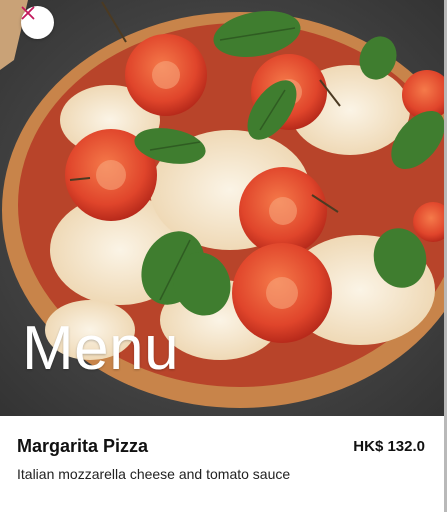 This screenshot has width=447, height=512. I want to click on item-name: Margarita Pizza, so click(83, 446).